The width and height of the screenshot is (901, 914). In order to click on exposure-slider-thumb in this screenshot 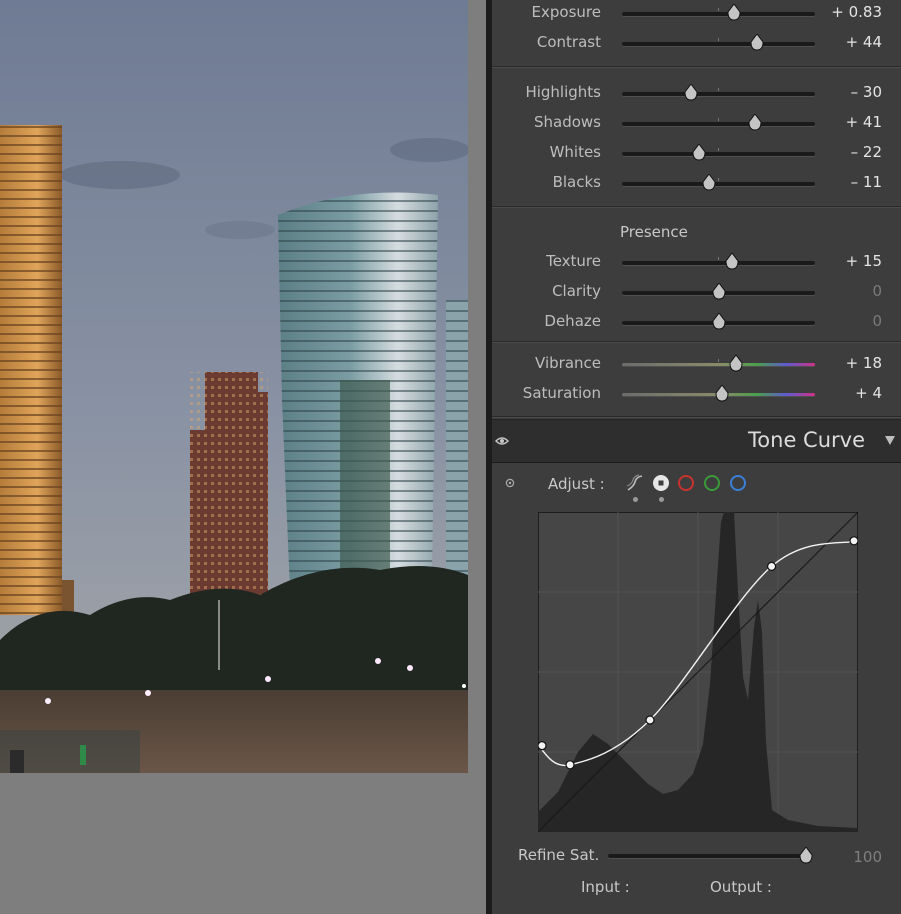, I will do `click(734, 13)`.